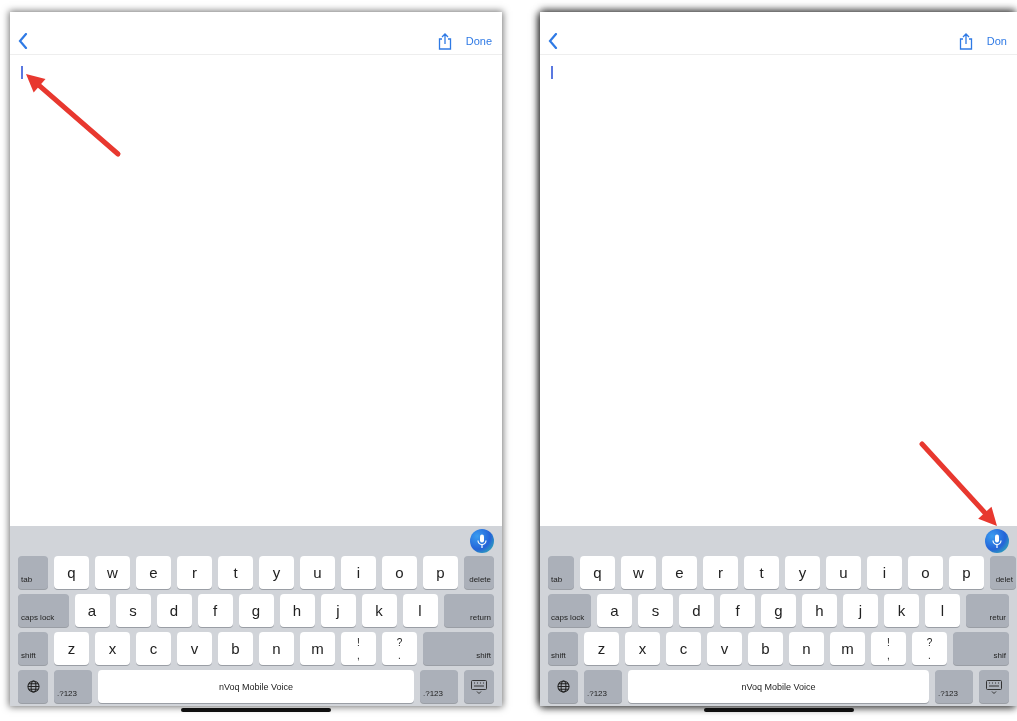 The height and width of the screenshot is (721, 1017). What do you see at coordinates (1003, 572) in the screenshot?
I see `function-key: delet` at bounding box center [1003, 572].